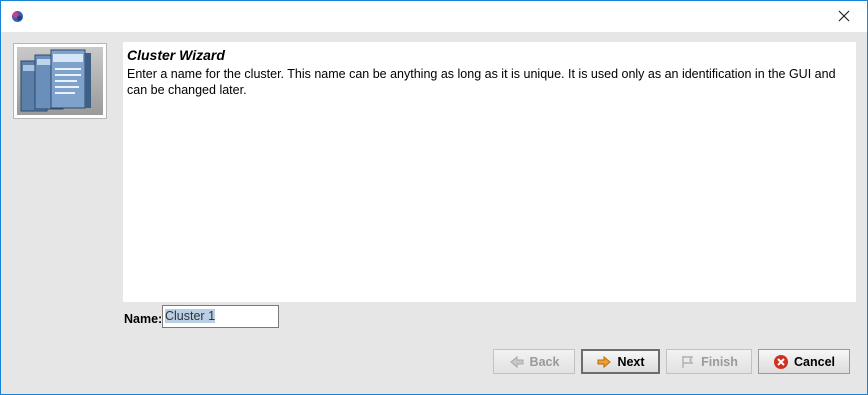  I want to click on finish-button-label: Finish, so click(719, 361).